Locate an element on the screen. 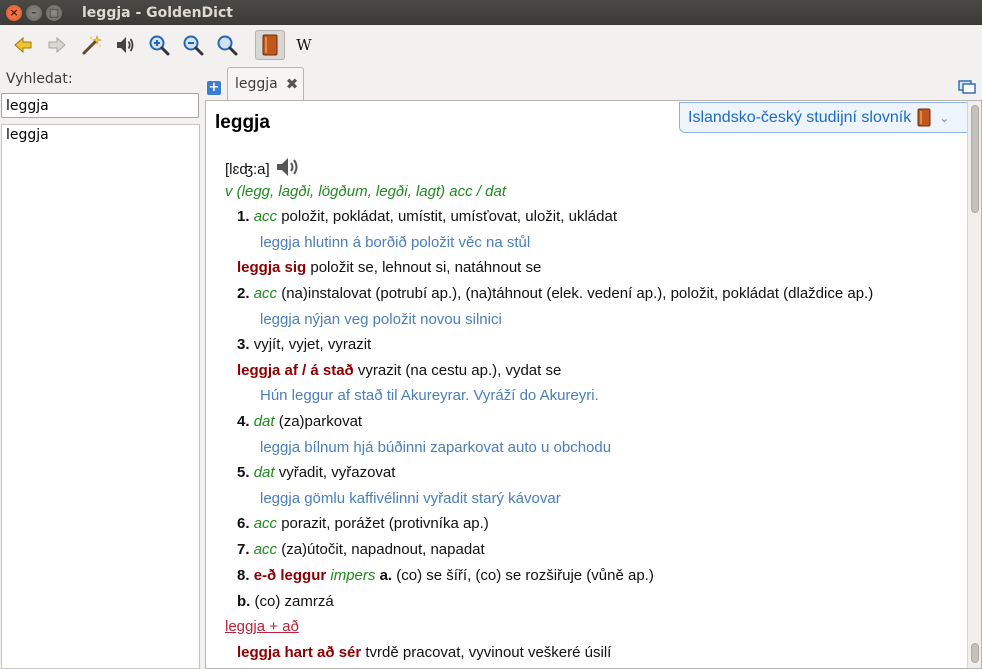 The height and width of the screenshot is (669, 982). back-icon is located at coordinates (23, 44).